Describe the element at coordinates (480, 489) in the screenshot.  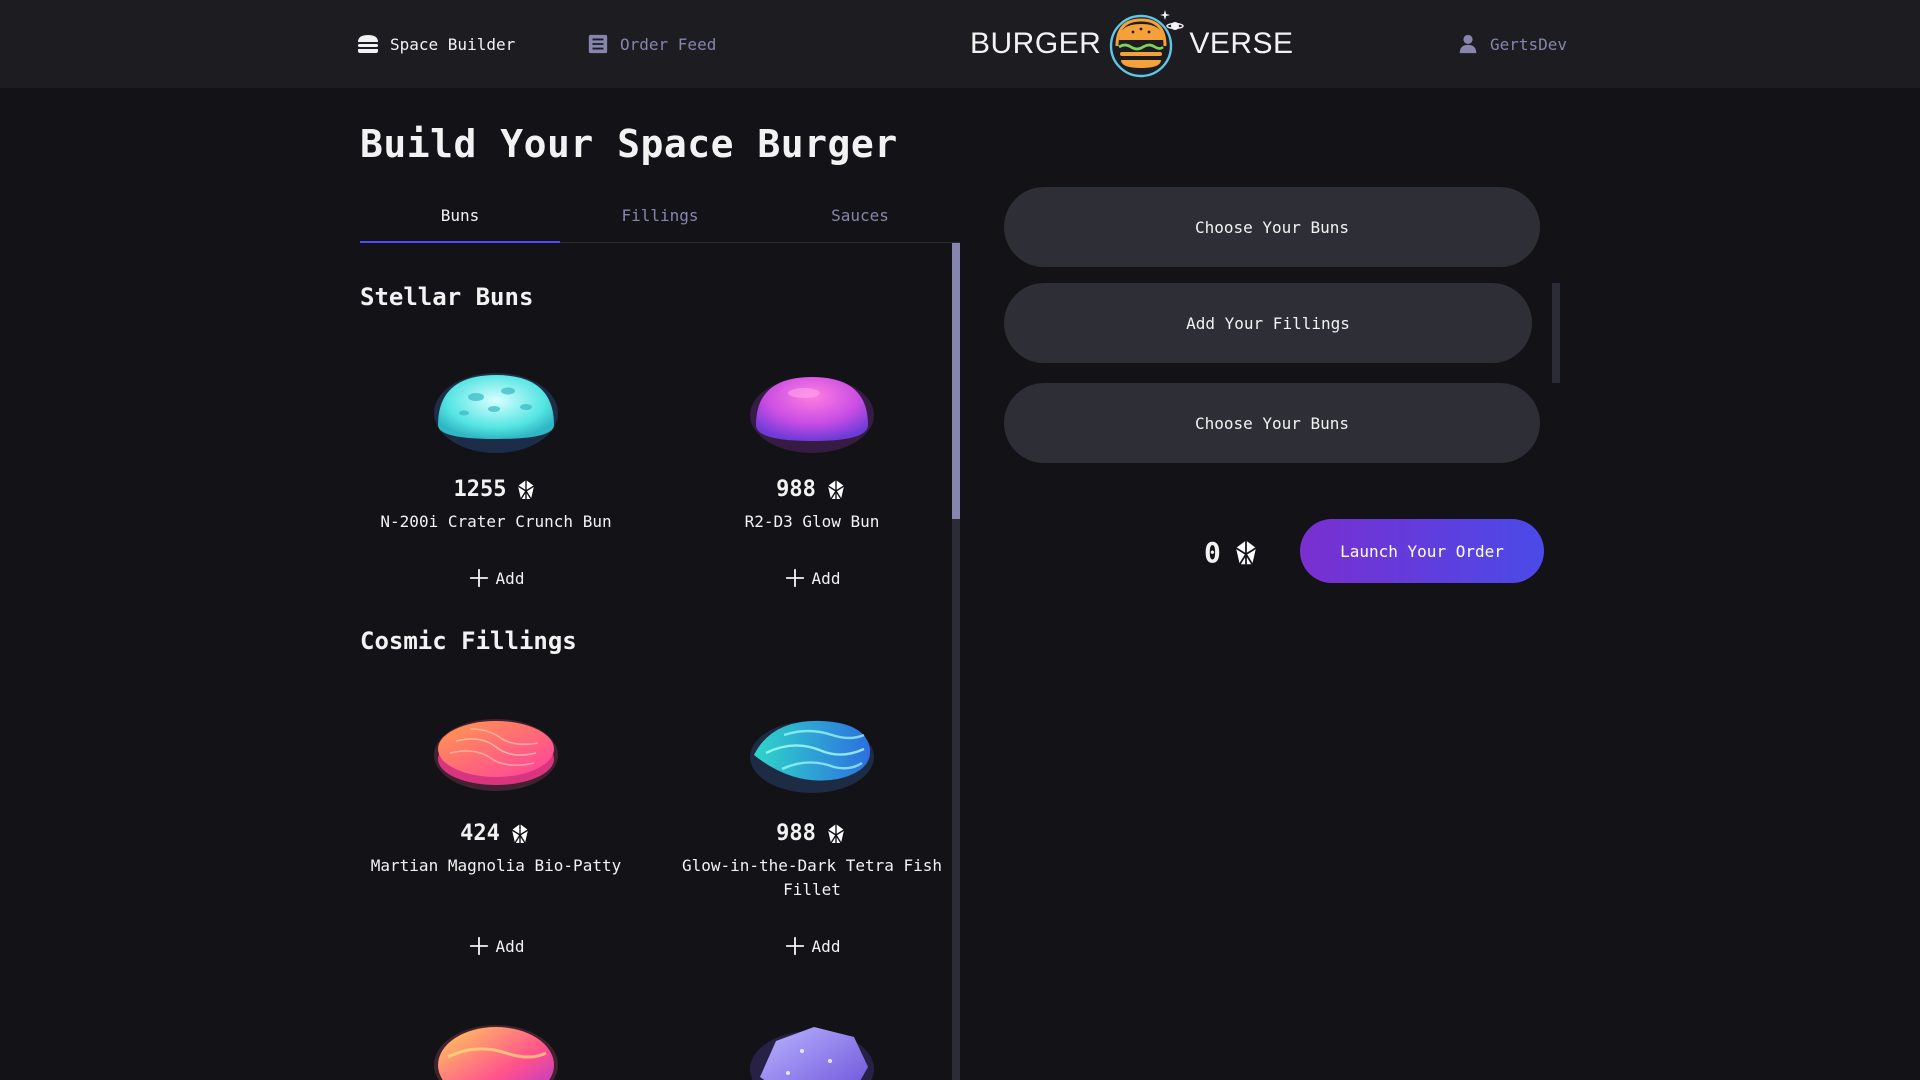
I see `price-value: 1255` at that location.